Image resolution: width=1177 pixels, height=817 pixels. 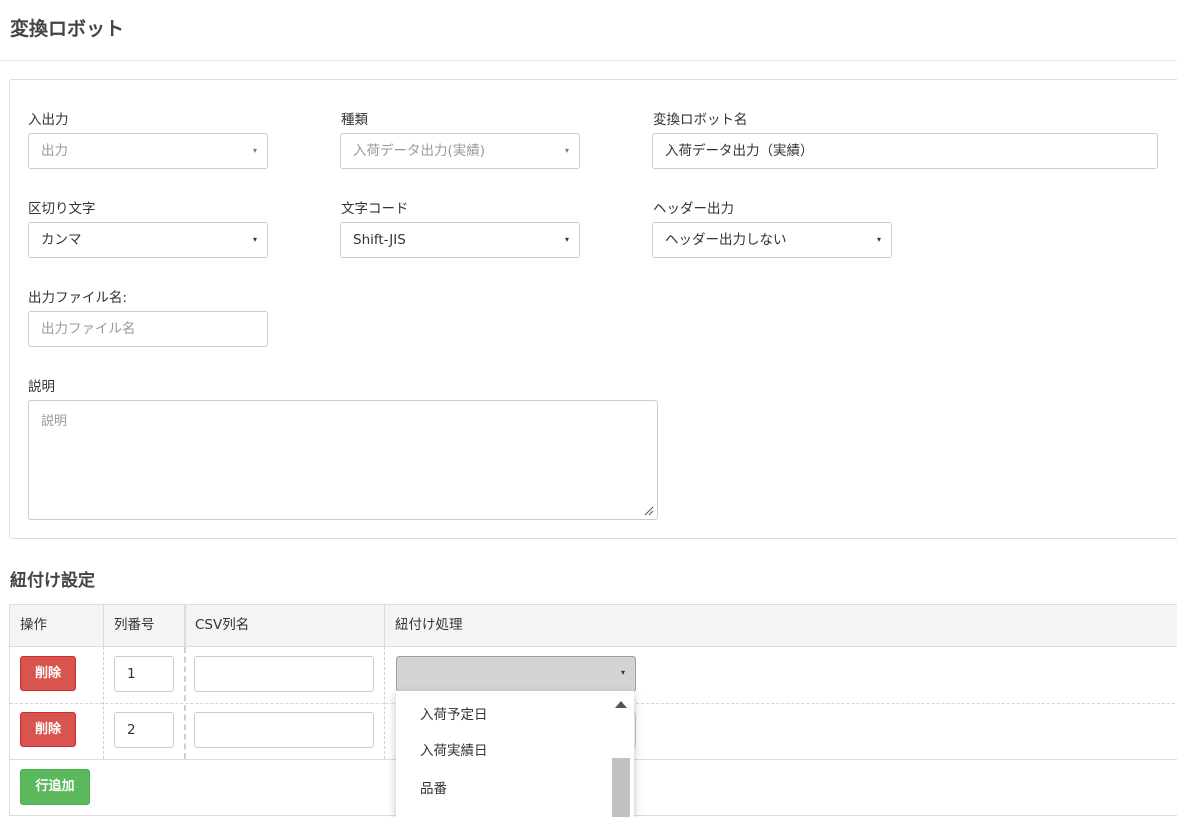 What do you see at coordinates (148, 151) in the screenshot?
I see `io-select: 出力 ▾` at bounding box center [148, 151].